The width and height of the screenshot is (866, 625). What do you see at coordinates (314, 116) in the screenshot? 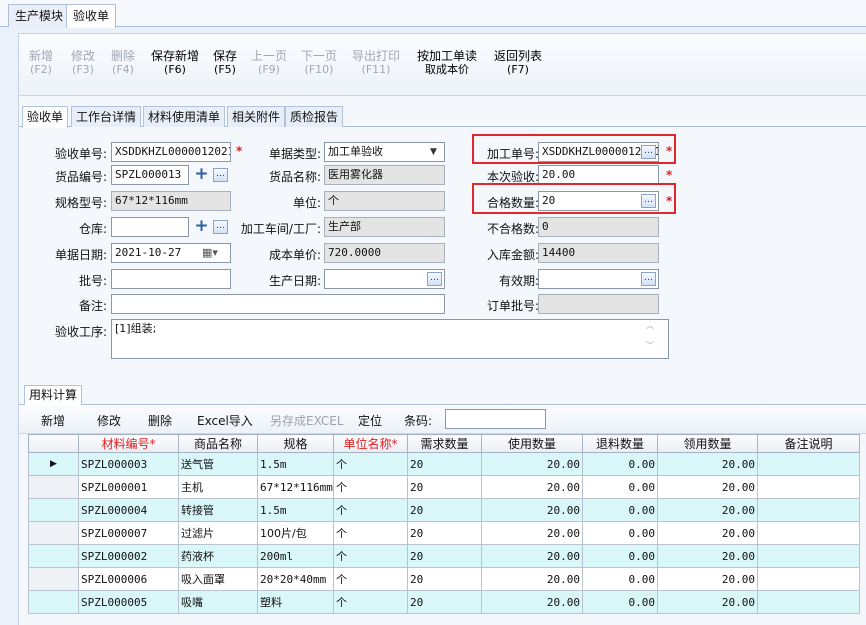
I see `tab-qc-report: 质检报告` at bounding box center [314, 116].